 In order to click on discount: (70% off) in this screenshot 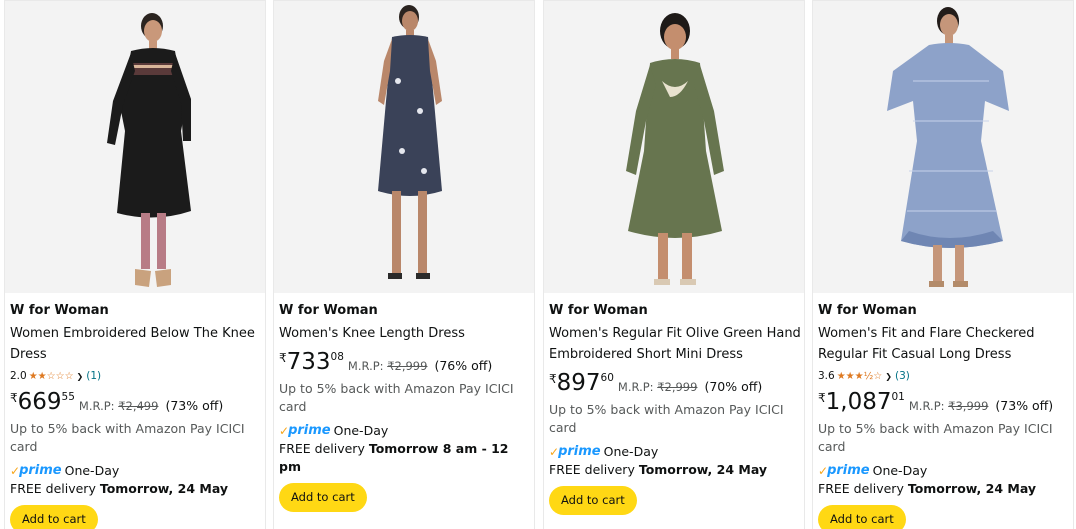, I will do `click(733, 386)`.